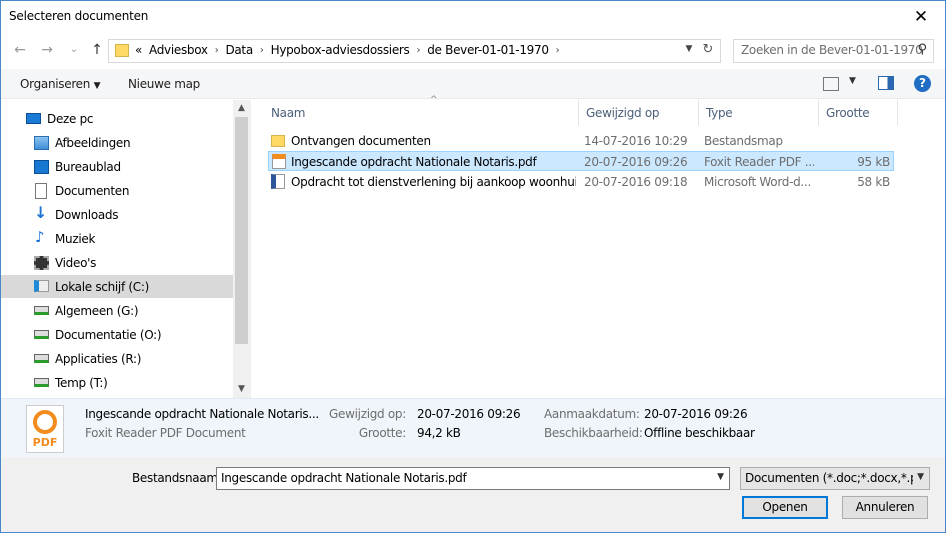 Image resolution: width=946 pixels, height=533 pixels. What do you see at coordinates (785, 507) in the screenshot?
I see `open-button: Openen` at bounding box center [785, 507].